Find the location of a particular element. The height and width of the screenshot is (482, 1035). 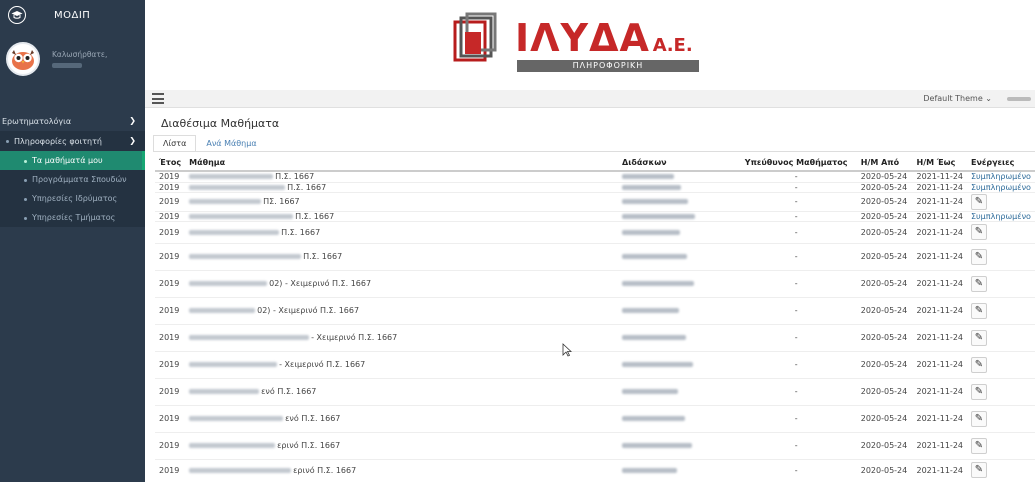

column-header-date-to: Η/Μ Έως is located at coordinates (939, 163).